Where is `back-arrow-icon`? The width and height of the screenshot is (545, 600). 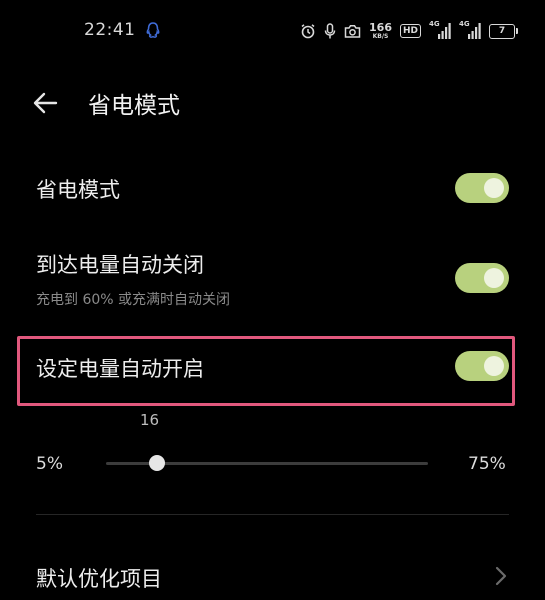
back-arrow-icon is located at coordinates (47, 103).